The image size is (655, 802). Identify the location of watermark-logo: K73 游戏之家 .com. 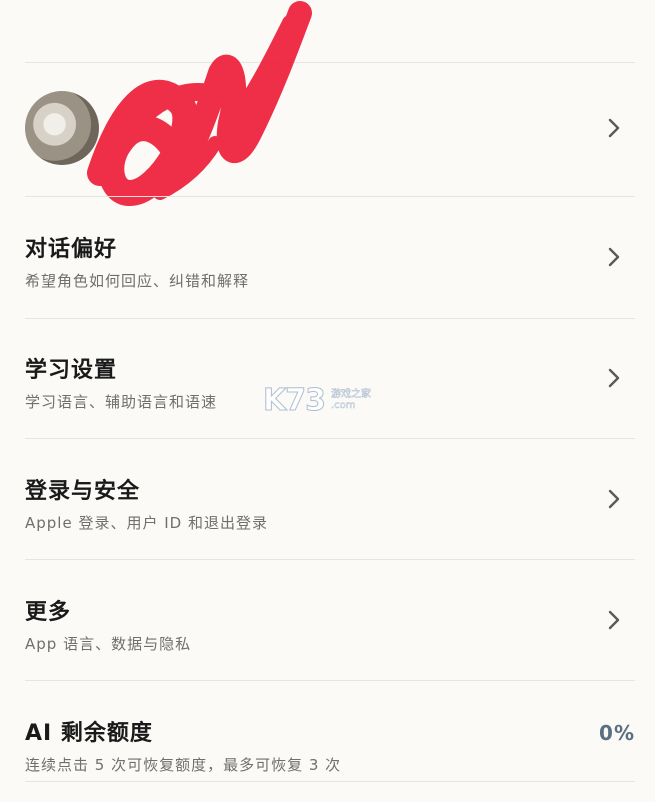
(328, 400).